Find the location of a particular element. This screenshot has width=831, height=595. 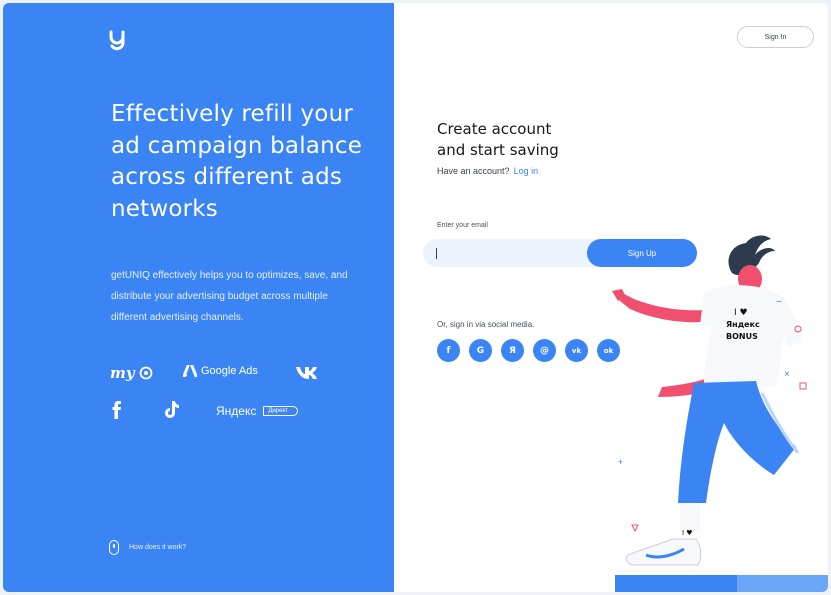

sign-in-button: Sign In is located at coordinates (775, 37).